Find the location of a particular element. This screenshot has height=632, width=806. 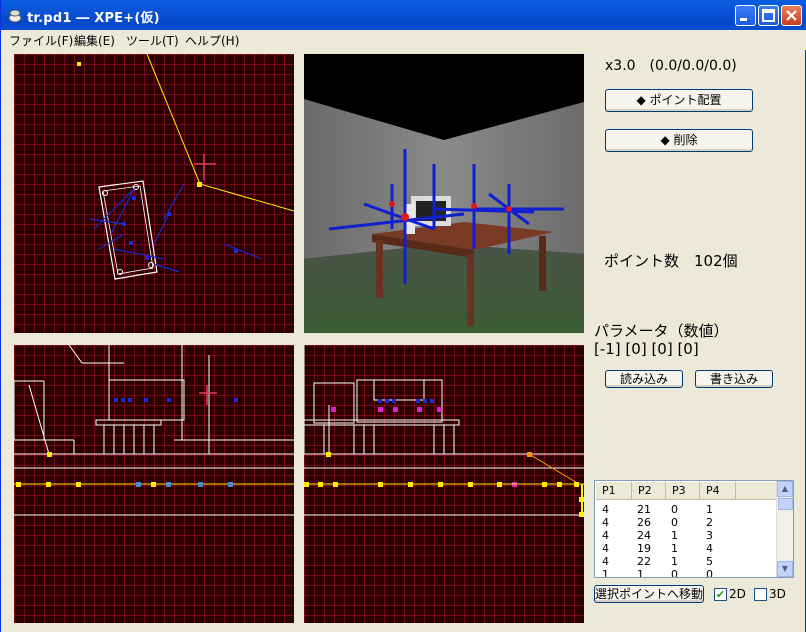

table-scrollbar: ▲ ▼ is located at coordinates (784, 529).